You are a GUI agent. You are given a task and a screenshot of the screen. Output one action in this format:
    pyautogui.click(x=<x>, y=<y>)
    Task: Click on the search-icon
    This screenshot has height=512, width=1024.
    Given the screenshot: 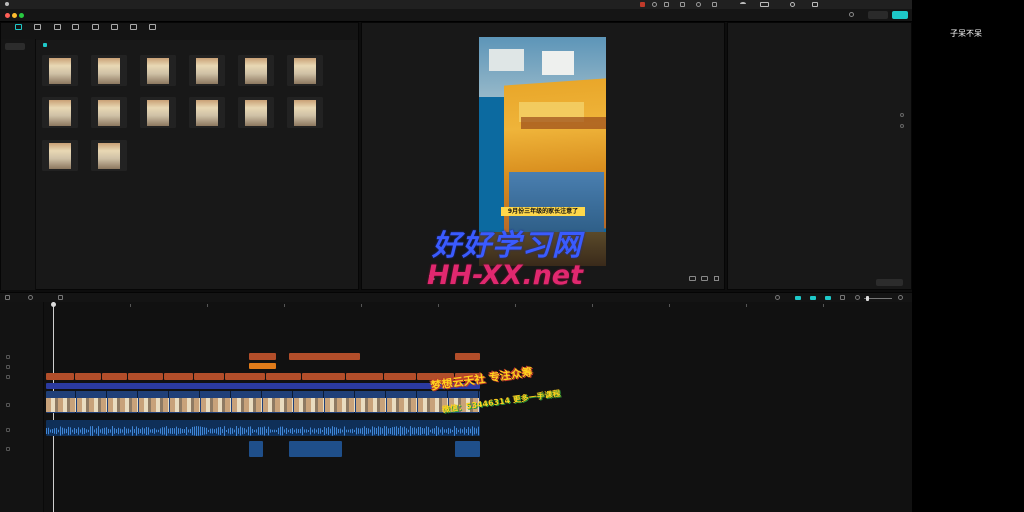 What is the action you would take?
    pyautogui.click(x=792, y=4)
    